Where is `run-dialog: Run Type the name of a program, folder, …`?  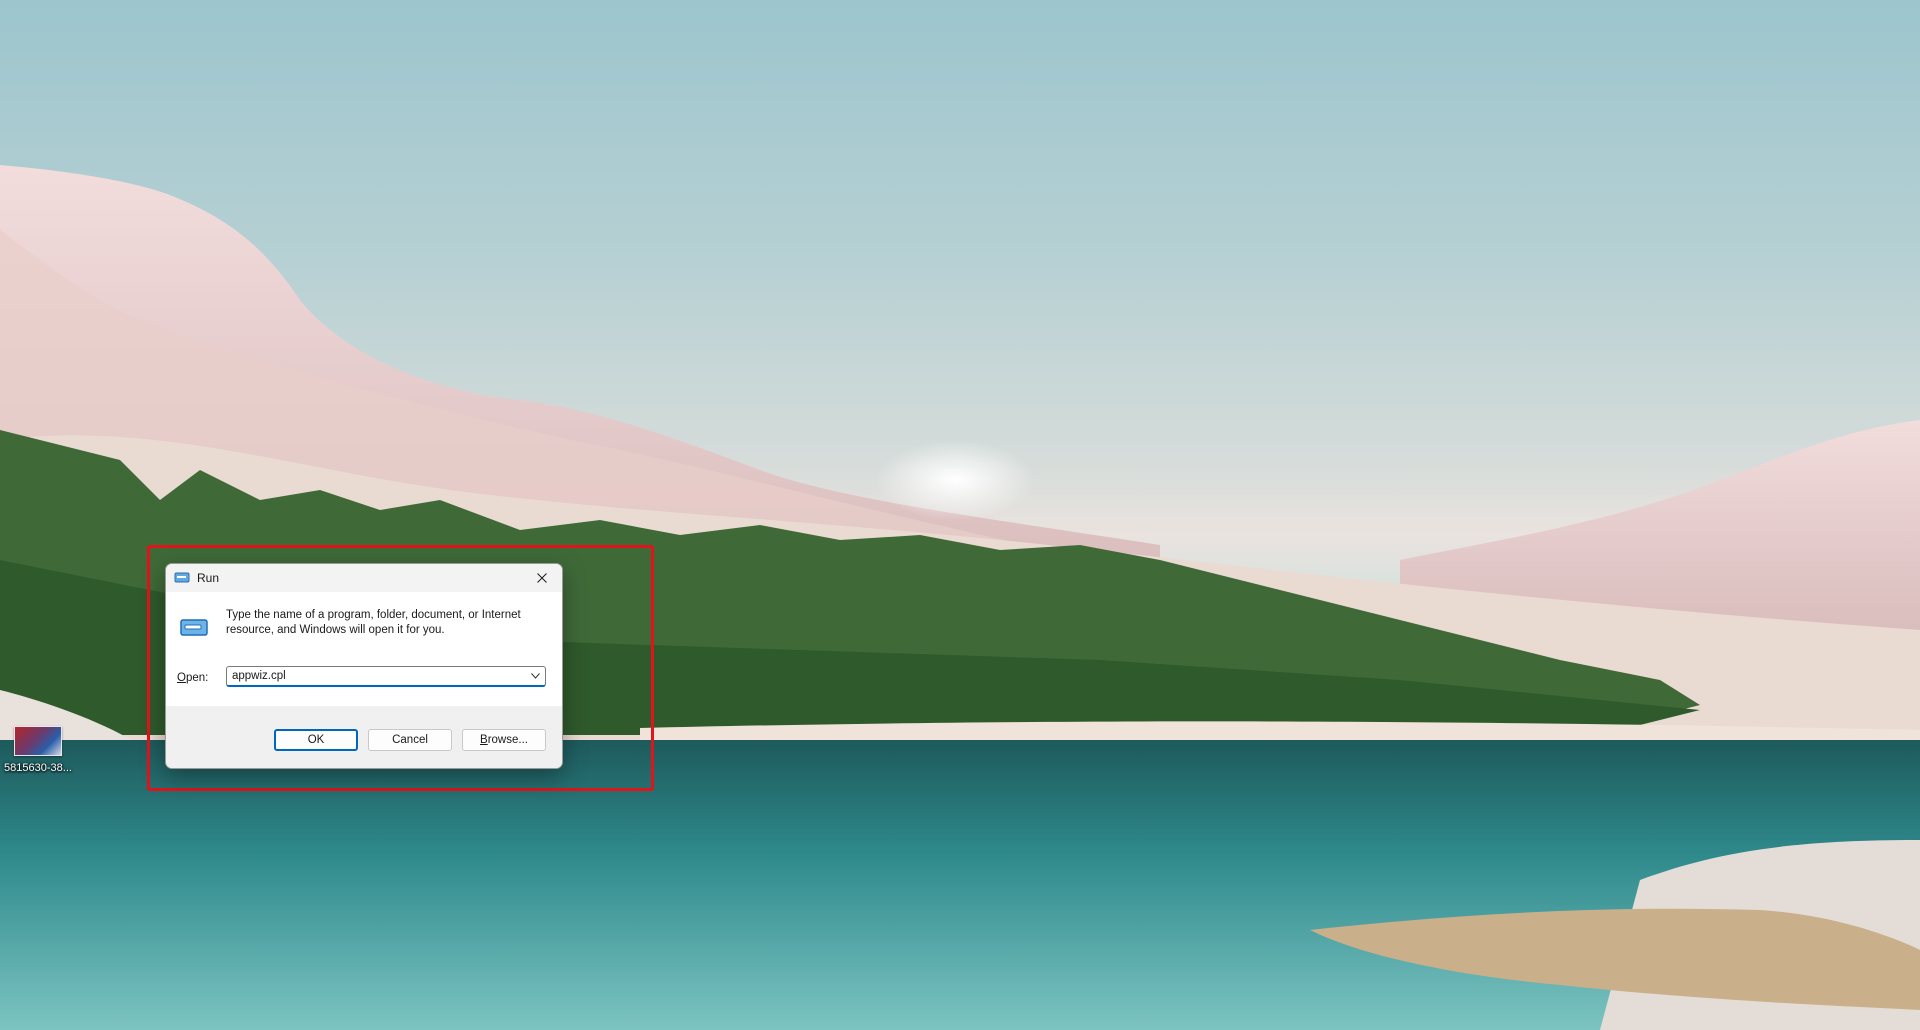 run-dialog: Run Type the name of a program, folder, … is located at coordinates (364, 666).